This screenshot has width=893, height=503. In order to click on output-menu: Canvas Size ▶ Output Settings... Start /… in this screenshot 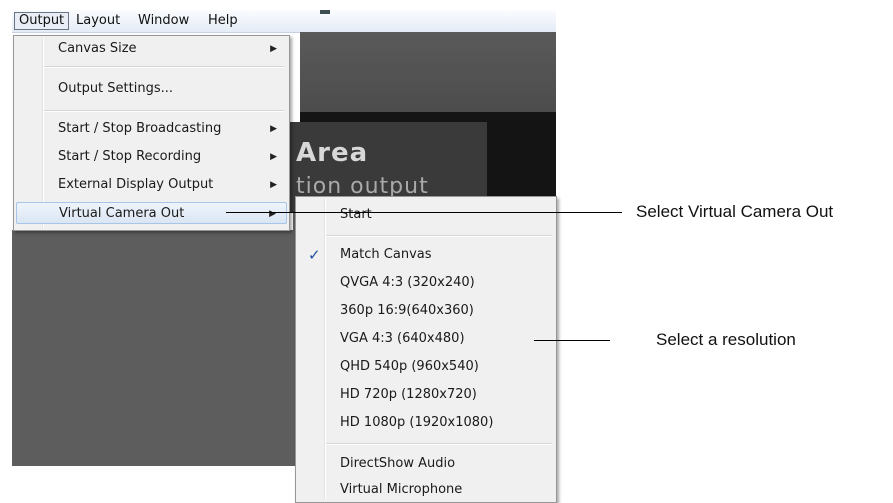, I will do `click(151, 133)`.